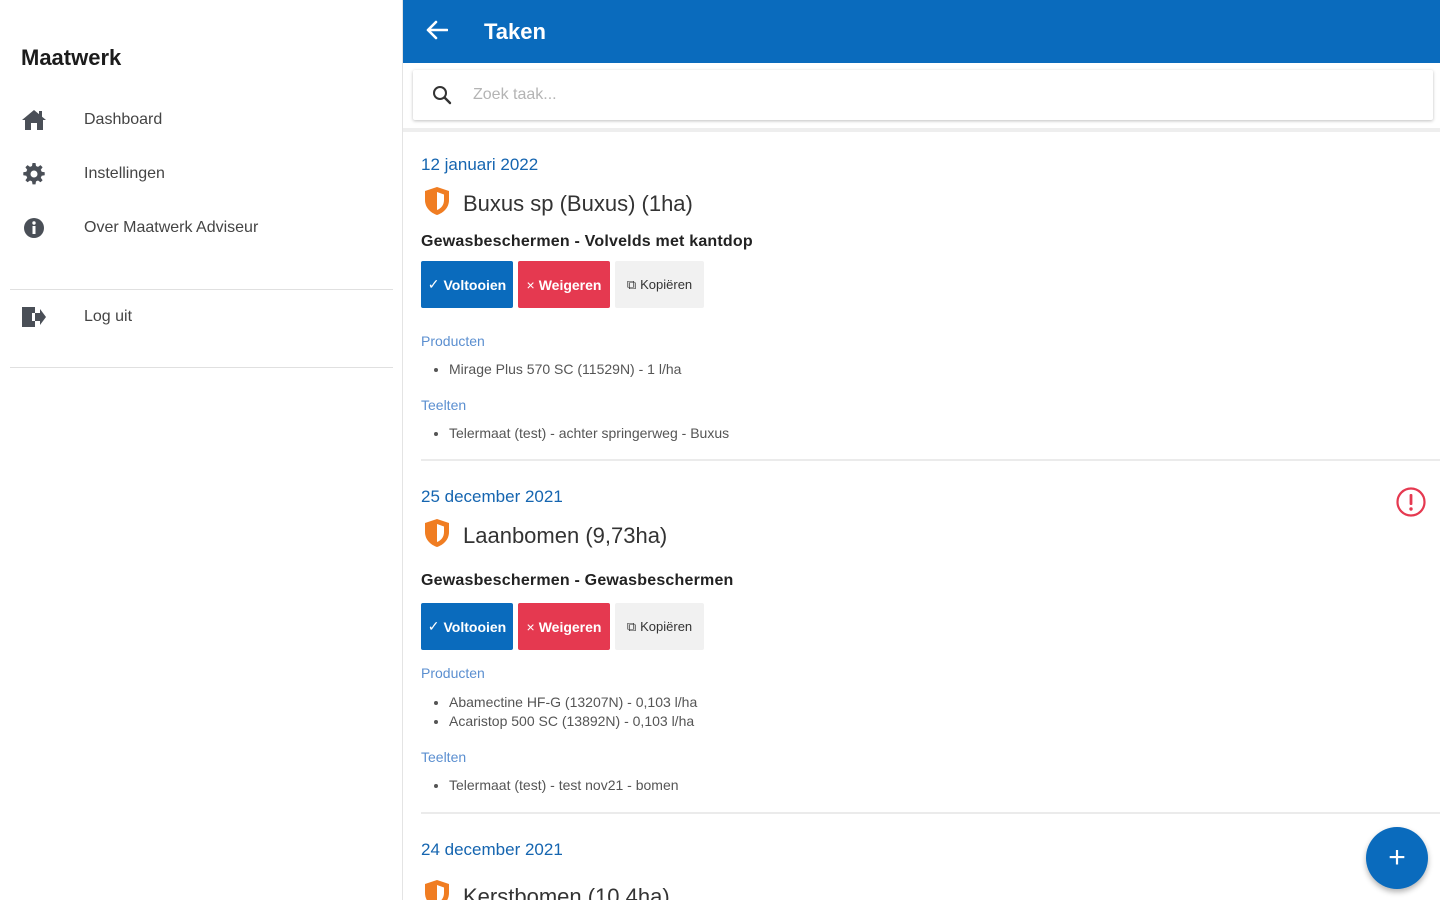 Image resolution: width=1440 pixels, height=900 pixels. What do you see at coordinates (442, 95) in the screenshot?
I see `search-icon` at bounding box center [442, 95].